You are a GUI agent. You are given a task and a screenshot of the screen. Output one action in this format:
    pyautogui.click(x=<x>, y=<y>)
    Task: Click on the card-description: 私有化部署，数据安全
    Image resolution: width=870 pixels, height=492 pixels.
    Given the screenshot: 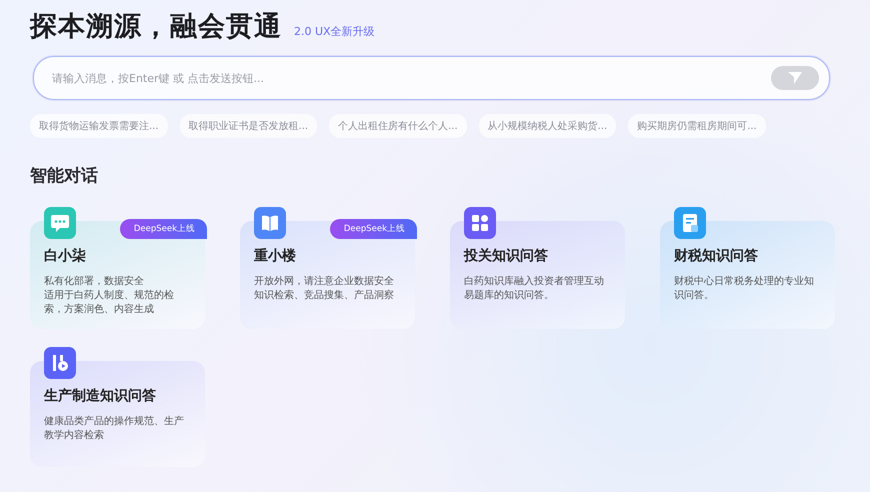 What is the action you would take?
    pyautogui.click(x=94, y=282)
    